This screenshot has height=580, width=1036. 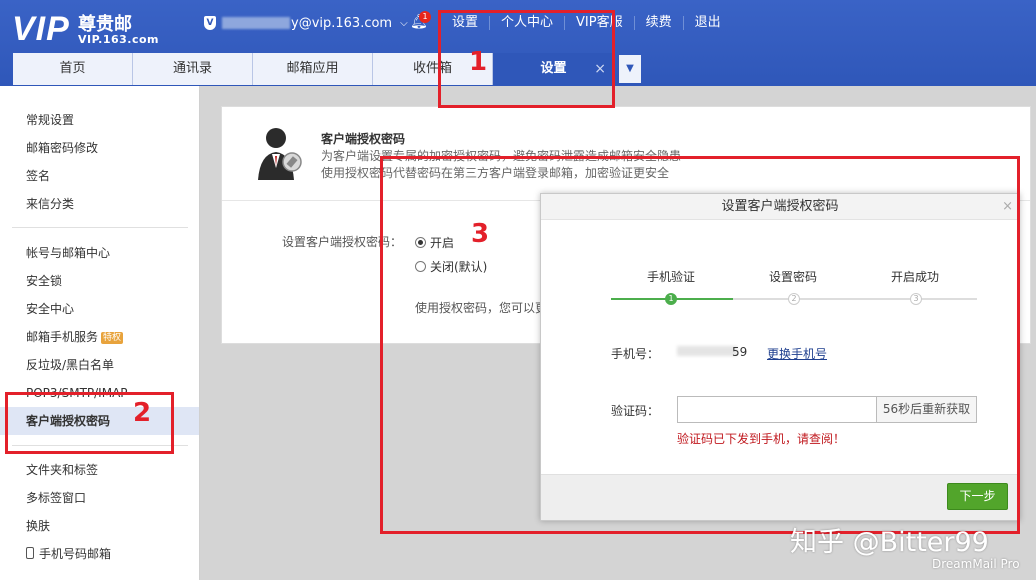 What do you see at coordinates (889, 542) in the screenshot?
I see `zhihu-watermark: 知乎 @Bitter99` at bounding box center [889, 542].